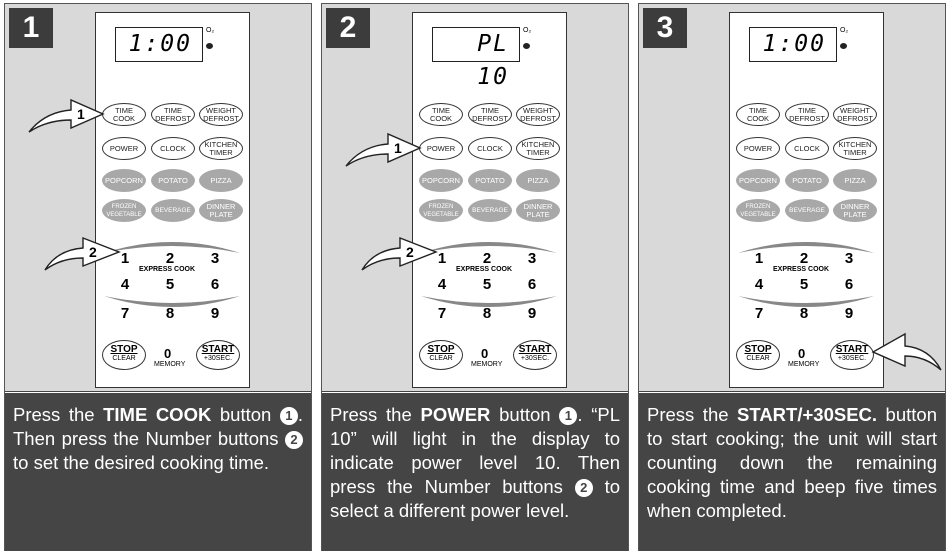  Describe the element at coordinates (82, 253) in the screenshot. I see `pointer-arrow-2-icon: 2` at that location.